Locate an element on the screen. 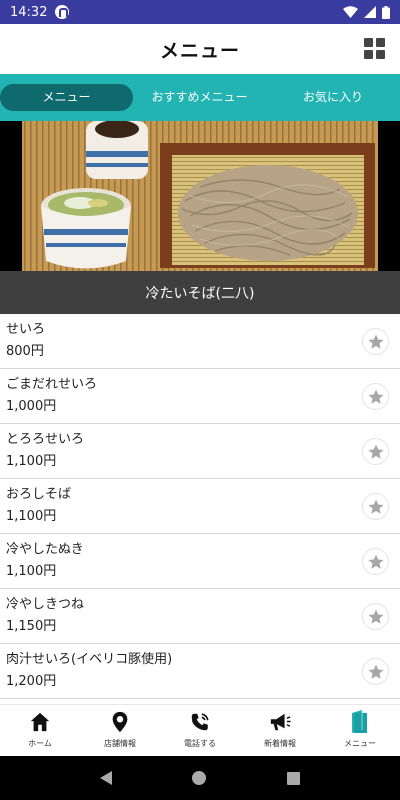 The width and height of the screenshot is (400, 800). menu-item: 肉汁せいろ(イベリコ豚使用) 1,200円 is located at coordinates (200, 671).